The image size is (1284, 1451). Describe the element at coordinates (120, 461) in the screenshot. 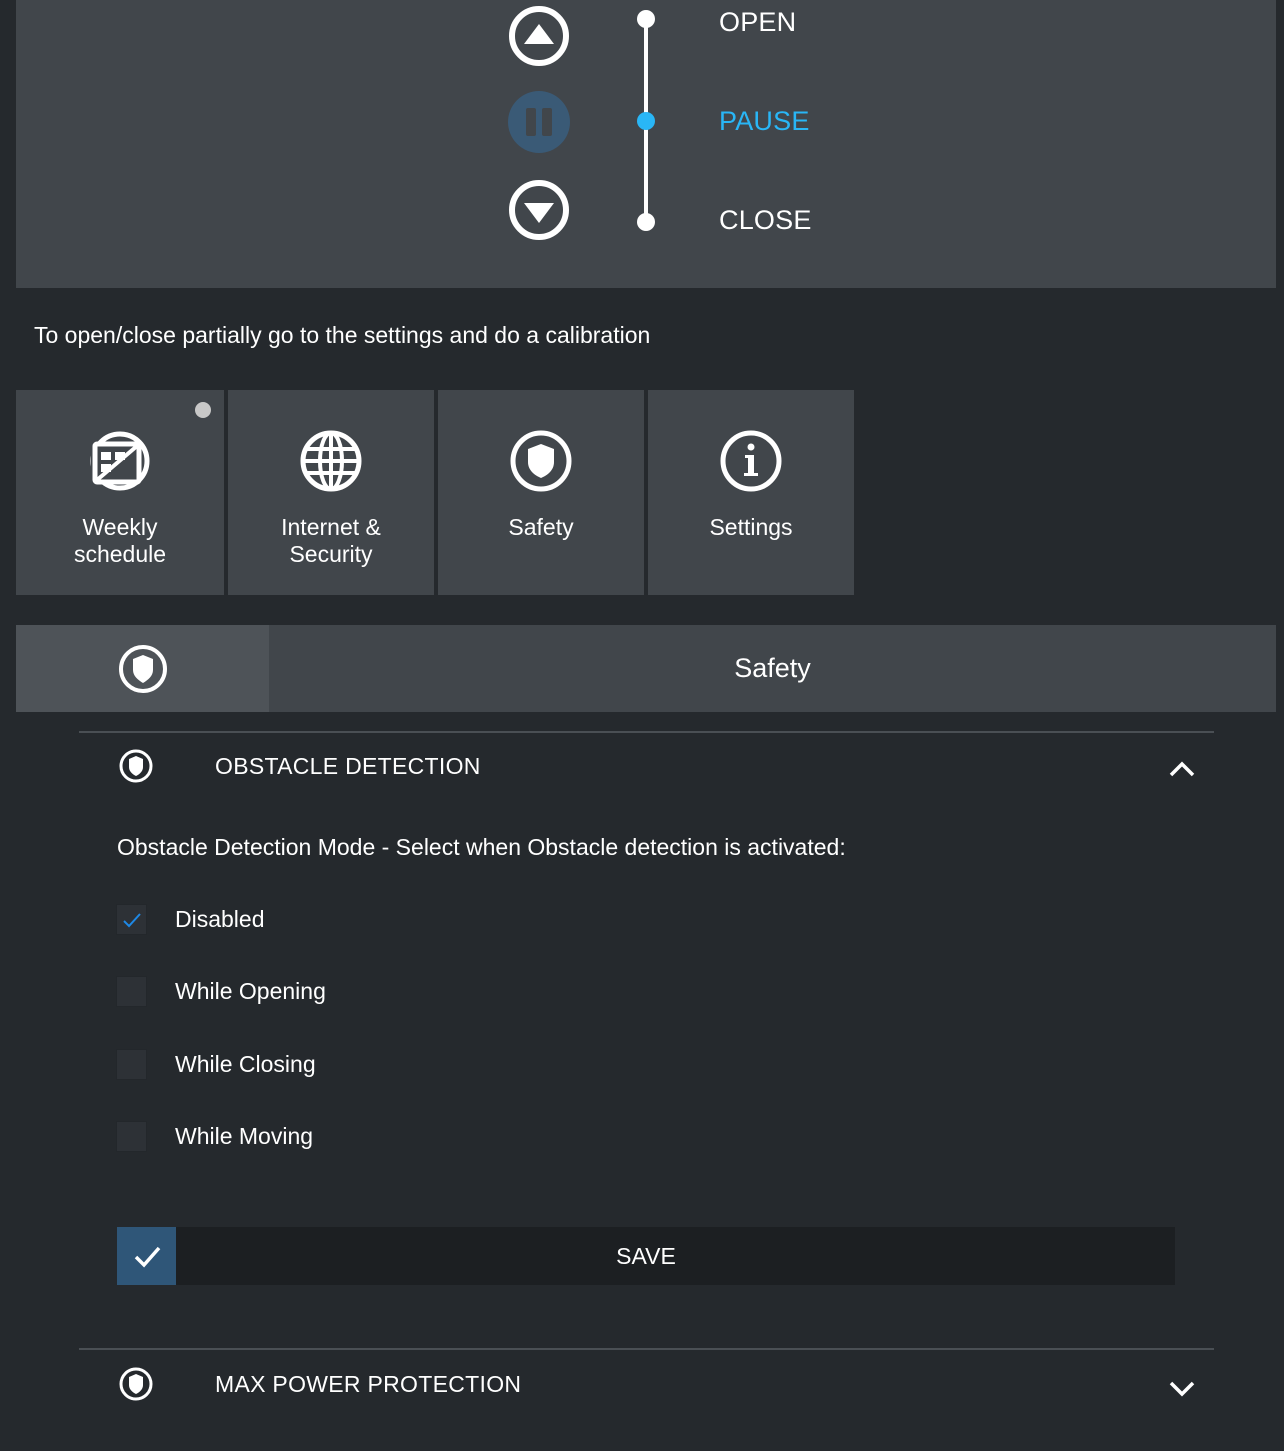

I see `calendar-icon` at that location.